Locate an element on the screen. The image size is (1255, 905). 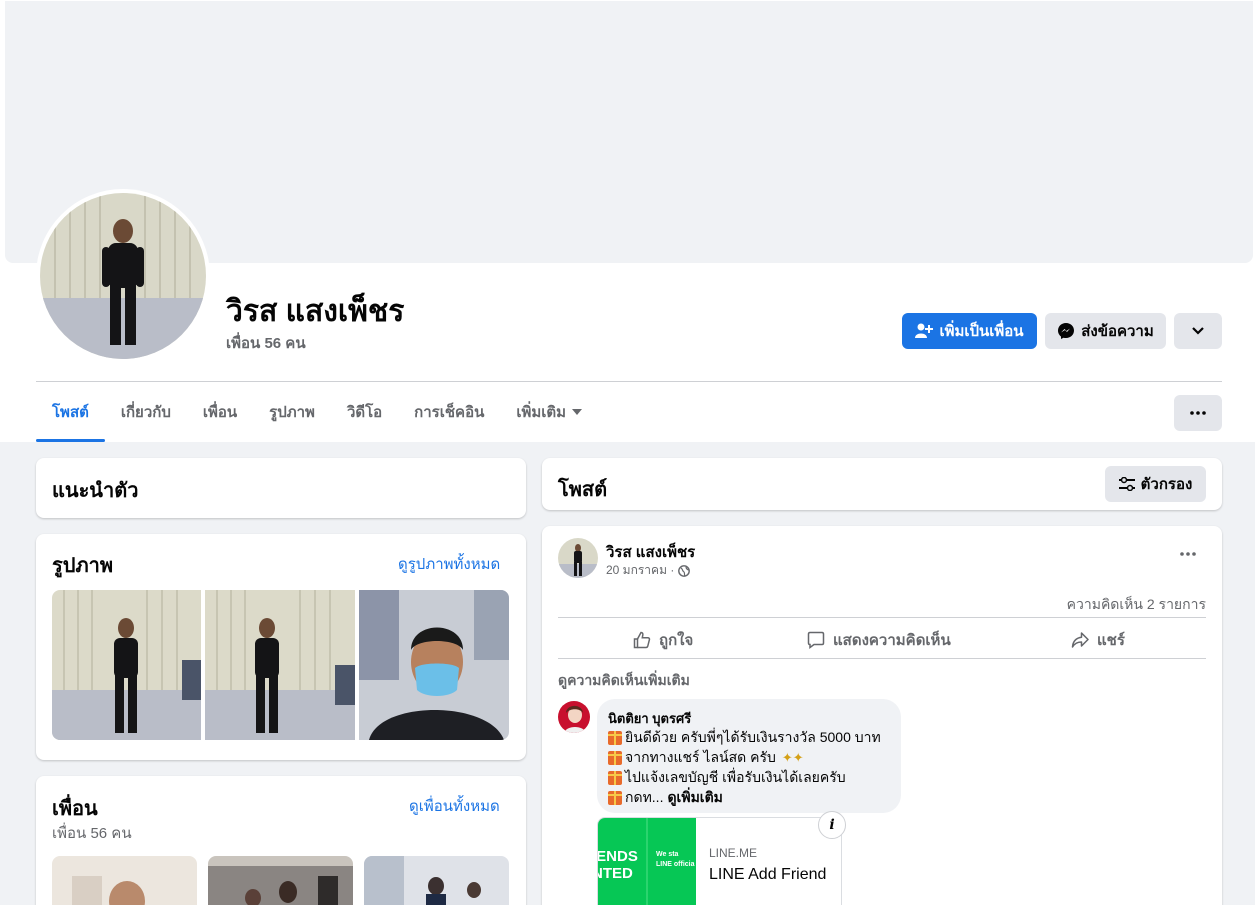
friends-count: เพื่อน 56 คน is located at coordinates (92, 833).